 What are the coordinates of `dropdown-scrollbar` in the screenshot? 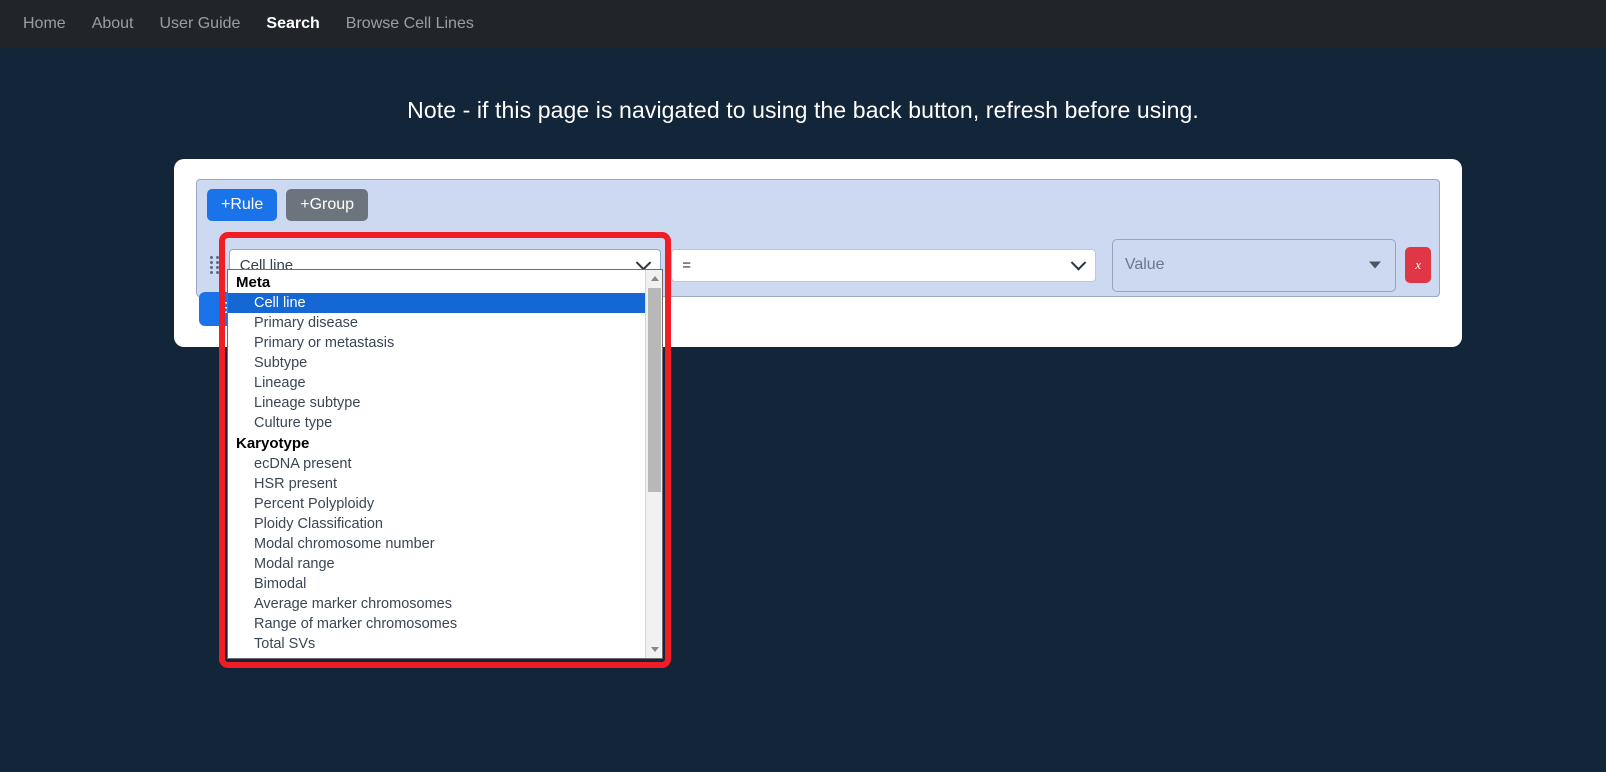 It's located at (653, 464).